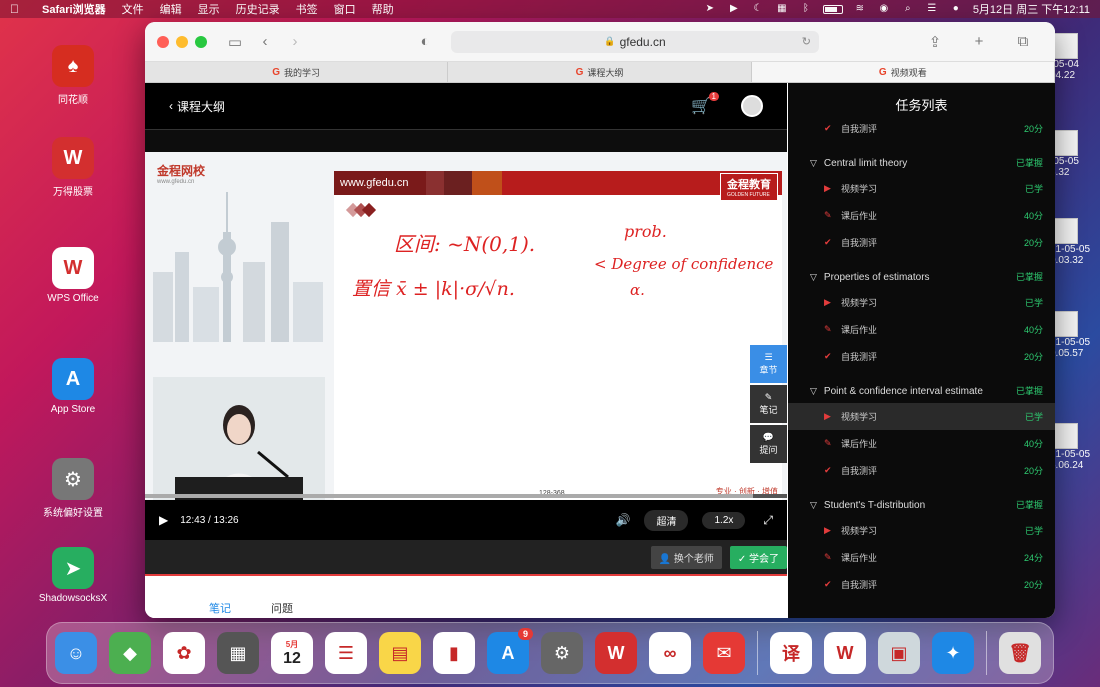  Describe the element at coordinates (163, 520) in the screenshot. I see `play-button: ▶` at that location.